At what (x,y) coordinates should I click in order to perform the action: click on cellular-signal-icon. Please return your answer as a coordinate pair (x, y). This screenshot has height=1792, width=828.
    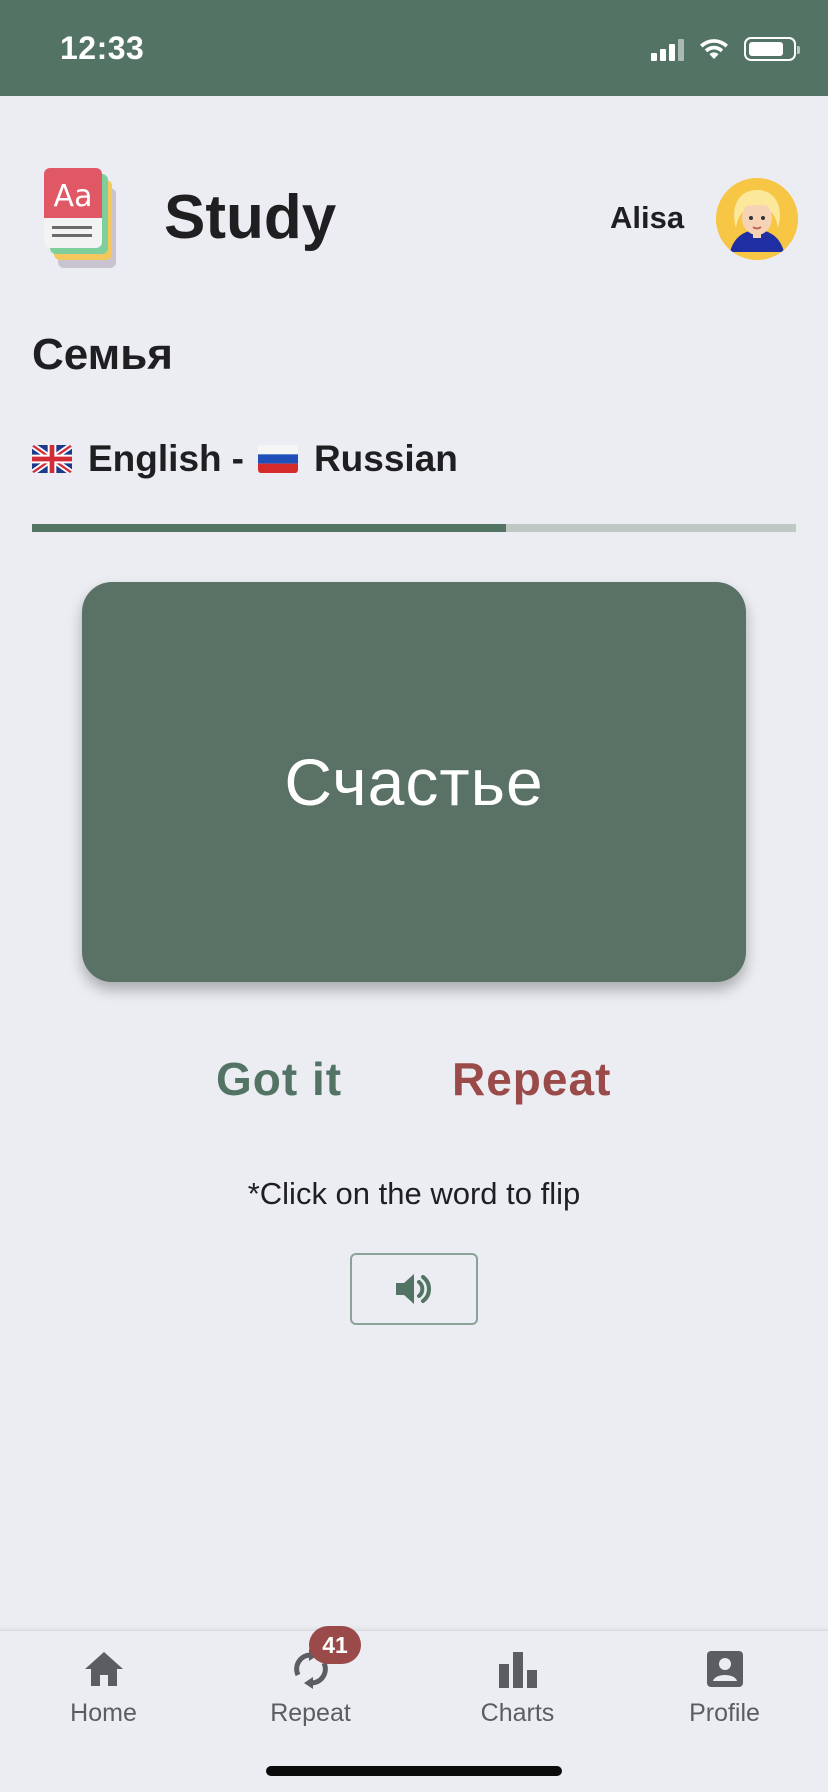
    Looking at the image, I should click on (667, 49).